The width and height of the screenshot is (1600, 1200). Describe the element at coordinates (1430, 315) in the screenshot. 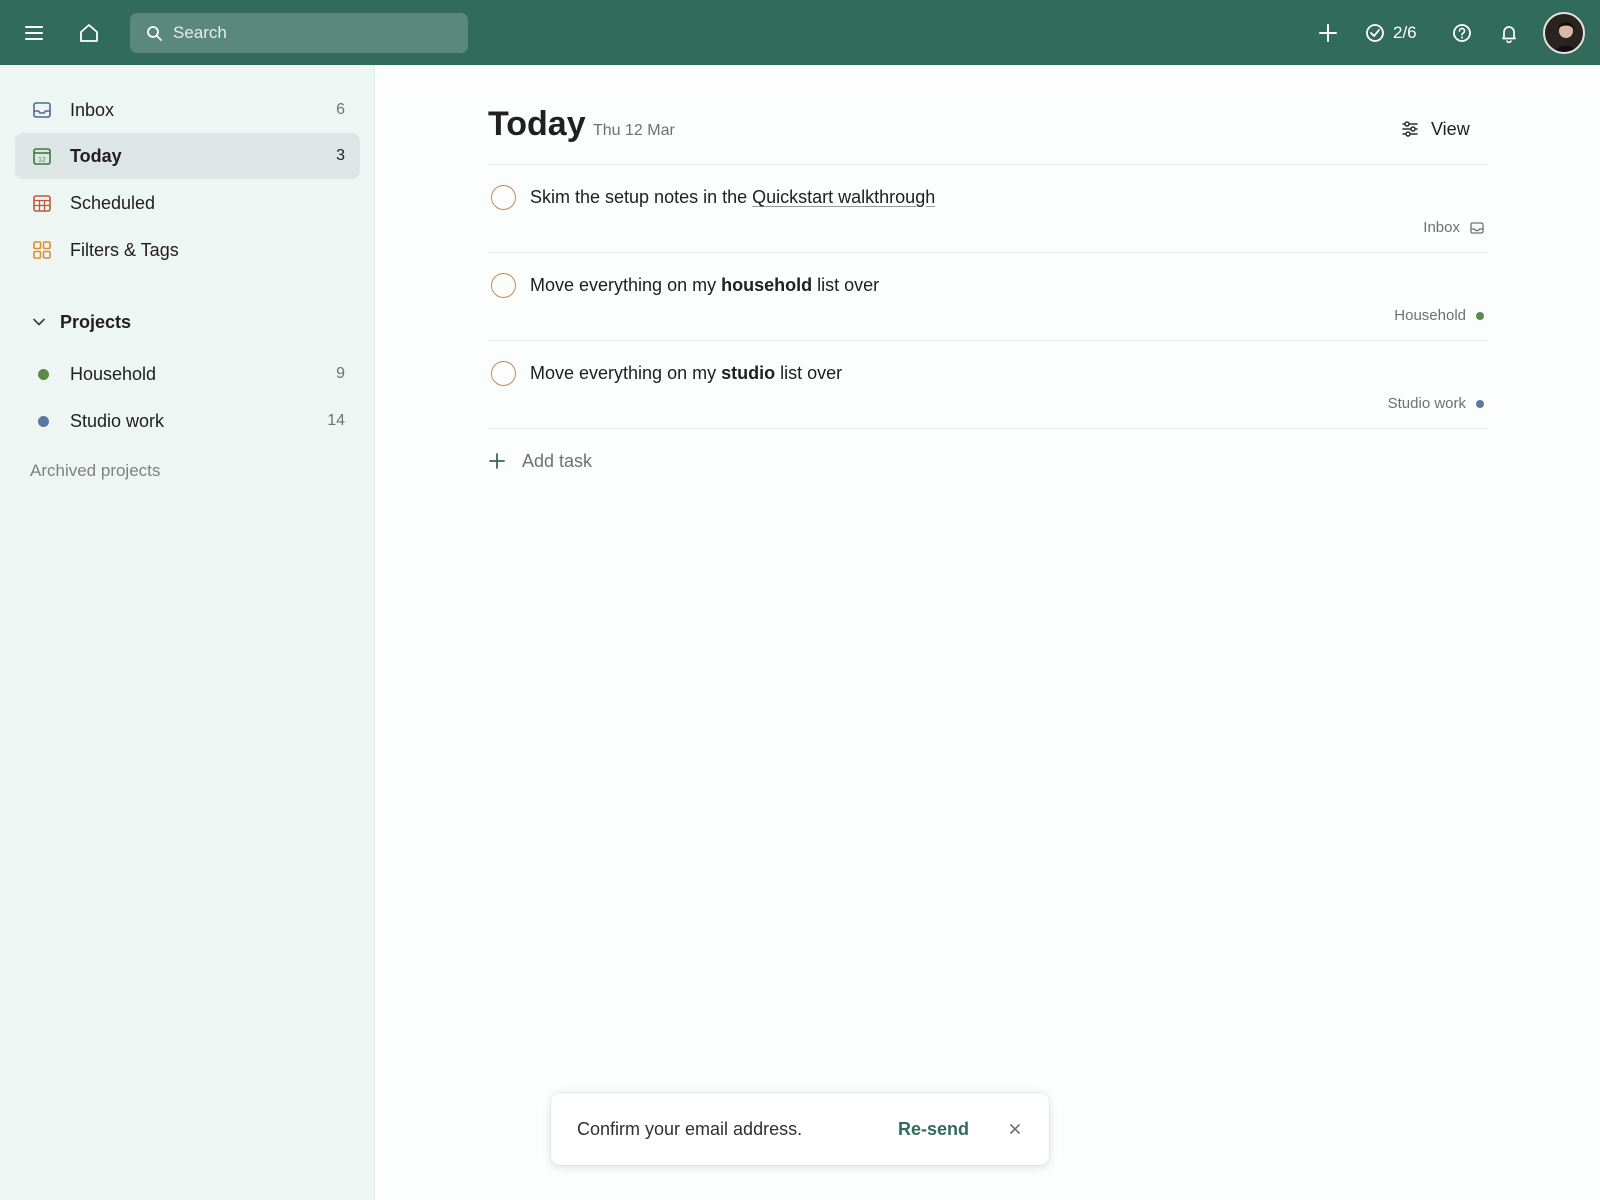

I see `task-project-label: Household` at that location.